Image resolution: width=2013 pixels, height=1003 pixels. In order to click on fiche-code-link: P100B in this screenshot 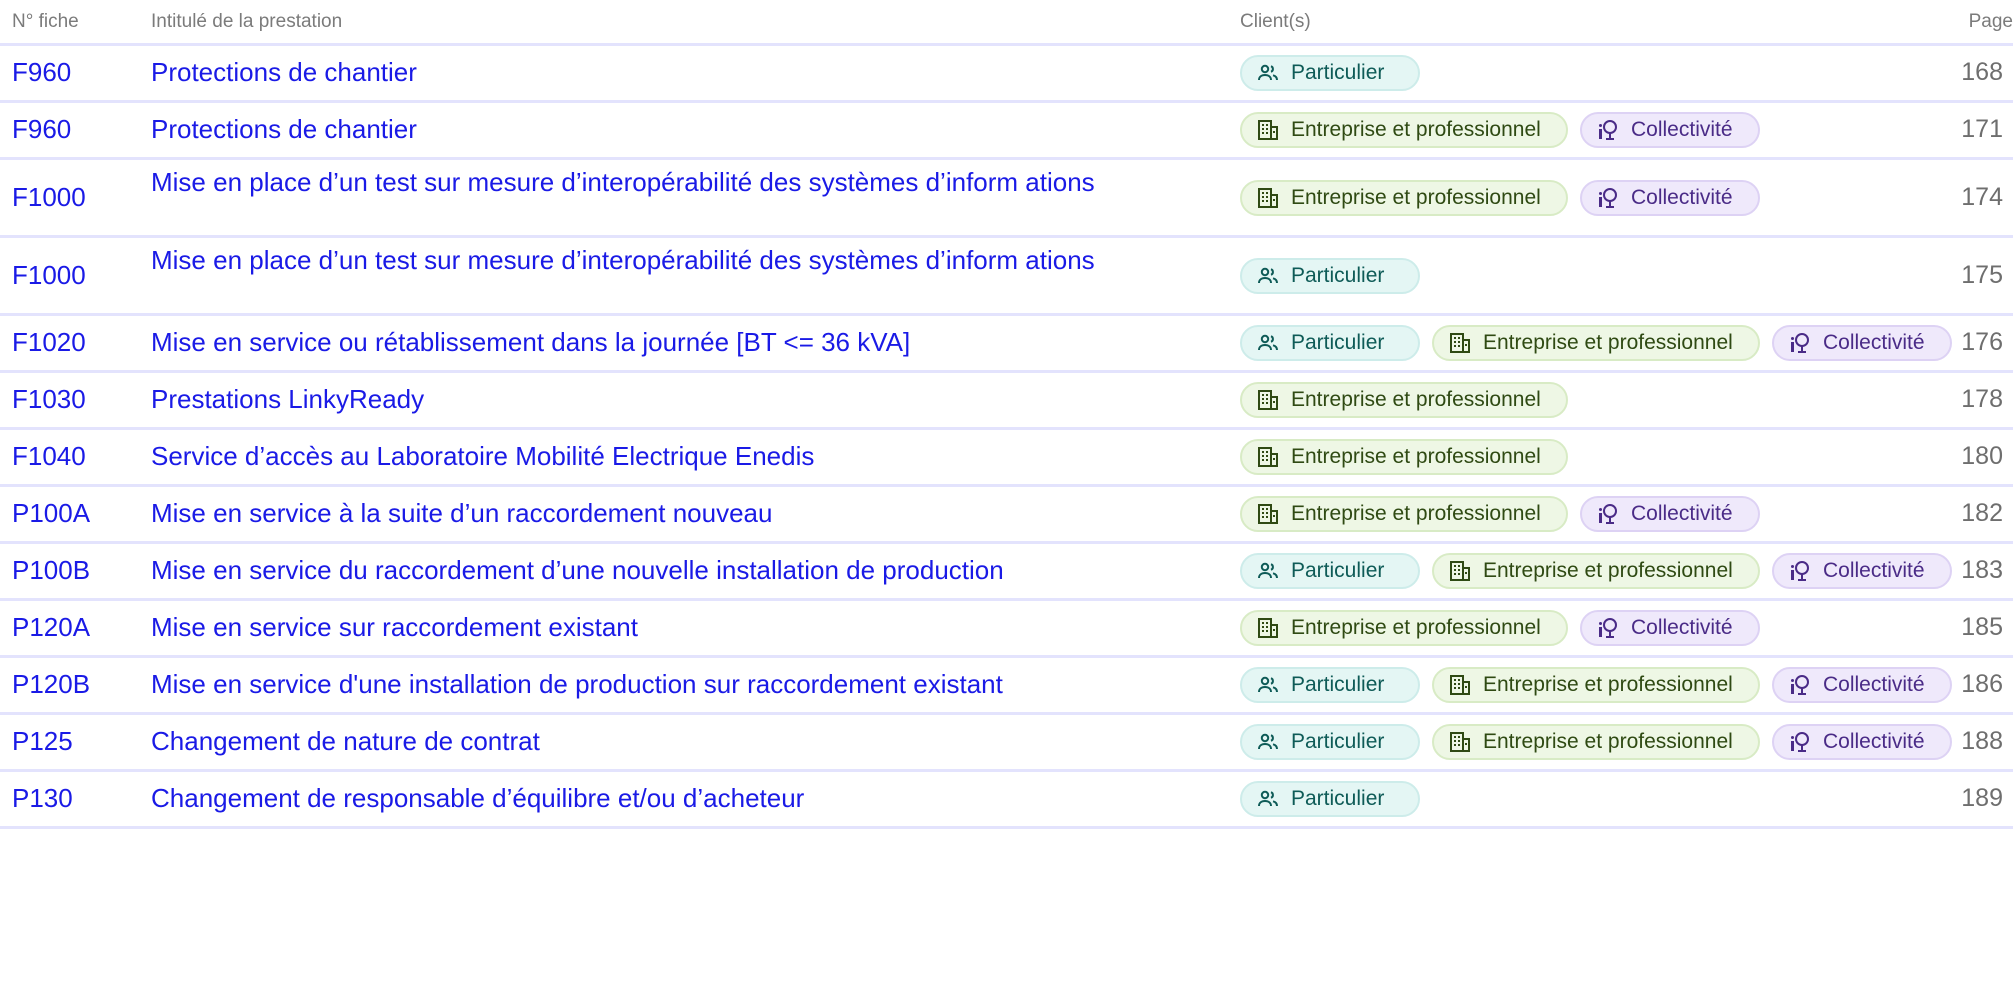, I will do `click(51, 570)`.